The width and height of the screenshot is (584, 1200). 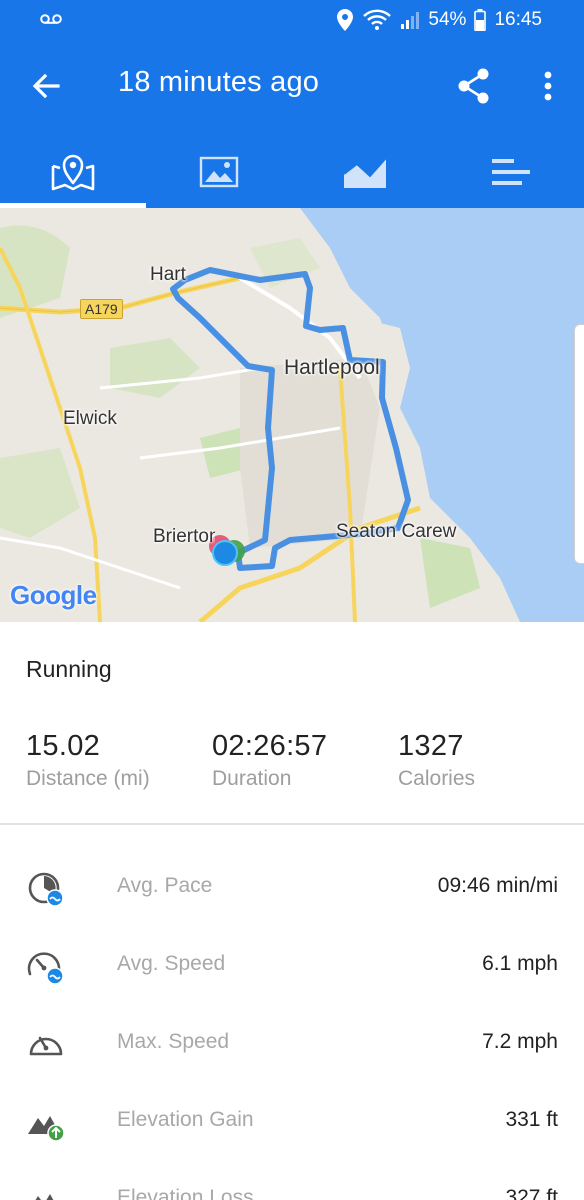 I want to click on stat-value: 02:26:57, so click(x=270, y=746).